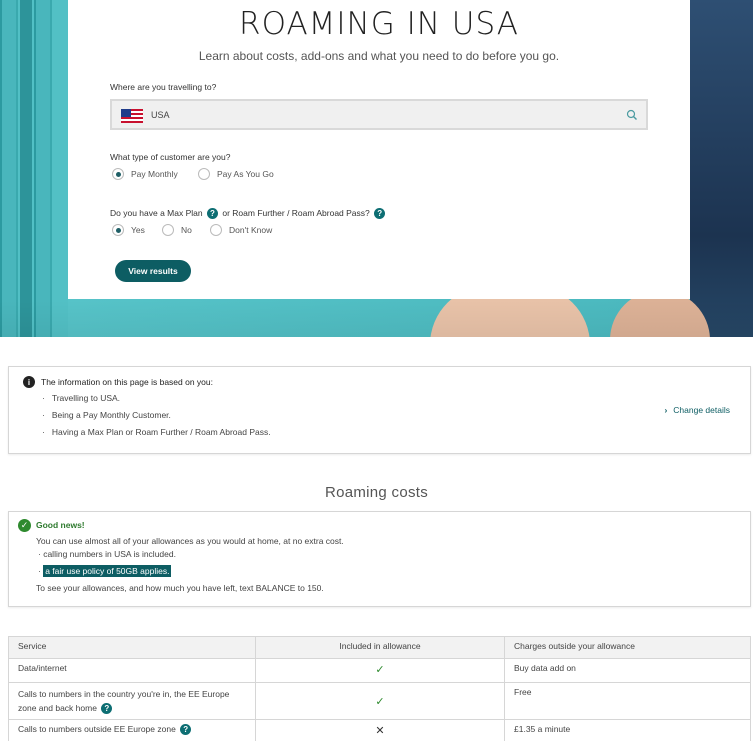 The width and height of the screenshot is (753, 741). I want to click on radio-no: No, so click(177, 230).